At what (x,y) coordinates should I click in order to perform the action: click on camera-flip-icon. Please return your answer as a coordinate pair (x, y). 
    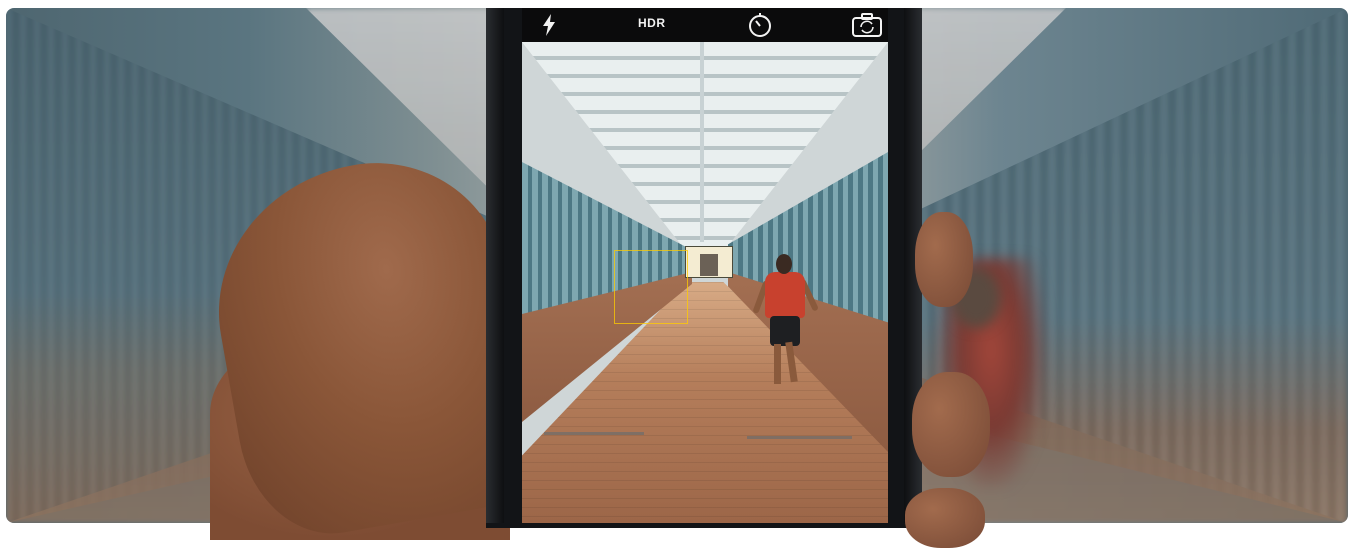
    Looking at the image, I should click on (867, 25).